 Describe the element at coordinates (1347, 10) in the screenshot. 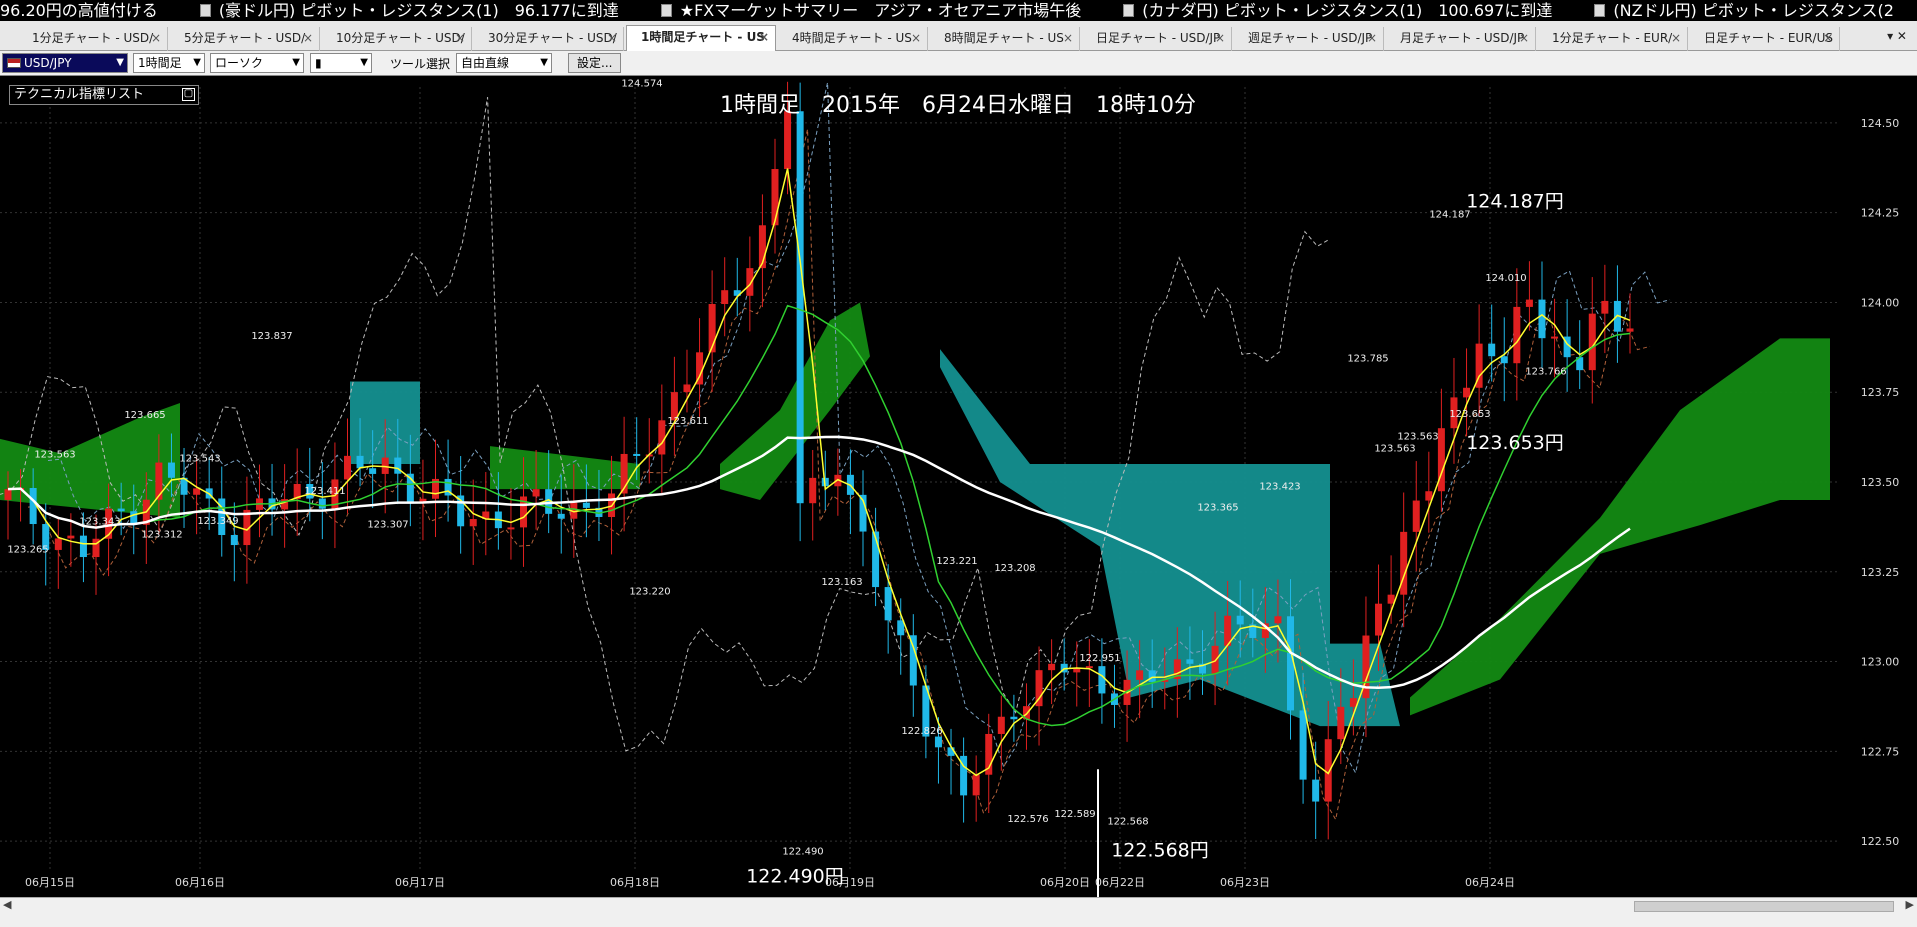

I see `ticker-item: (カナダ円) ピボット・レジスタンス(1) 100.697に到達` at that location.